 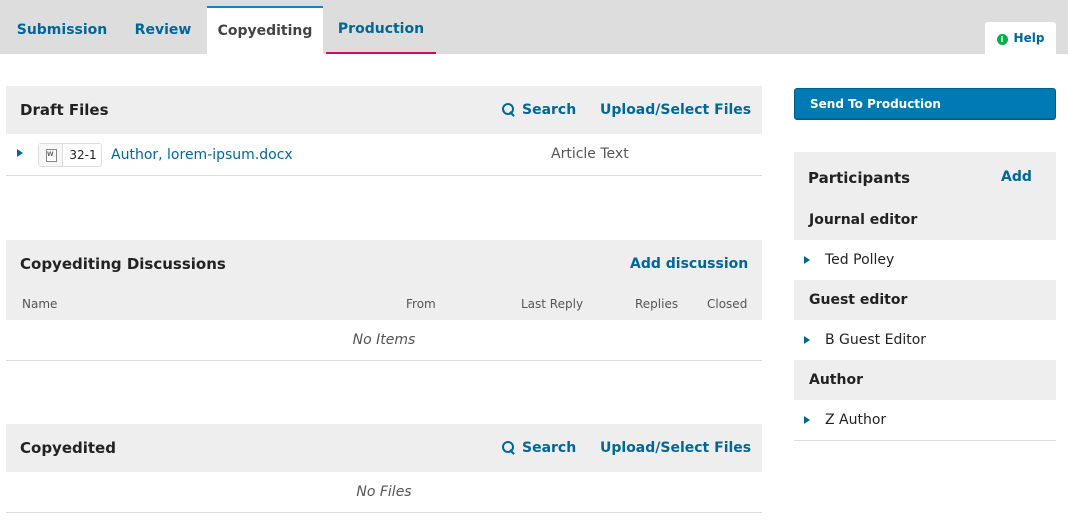 What do you see at coordinates (1016, 177) in the screenshot?
I see `add-participant-button: Add` at bounding box center [1016, 177].